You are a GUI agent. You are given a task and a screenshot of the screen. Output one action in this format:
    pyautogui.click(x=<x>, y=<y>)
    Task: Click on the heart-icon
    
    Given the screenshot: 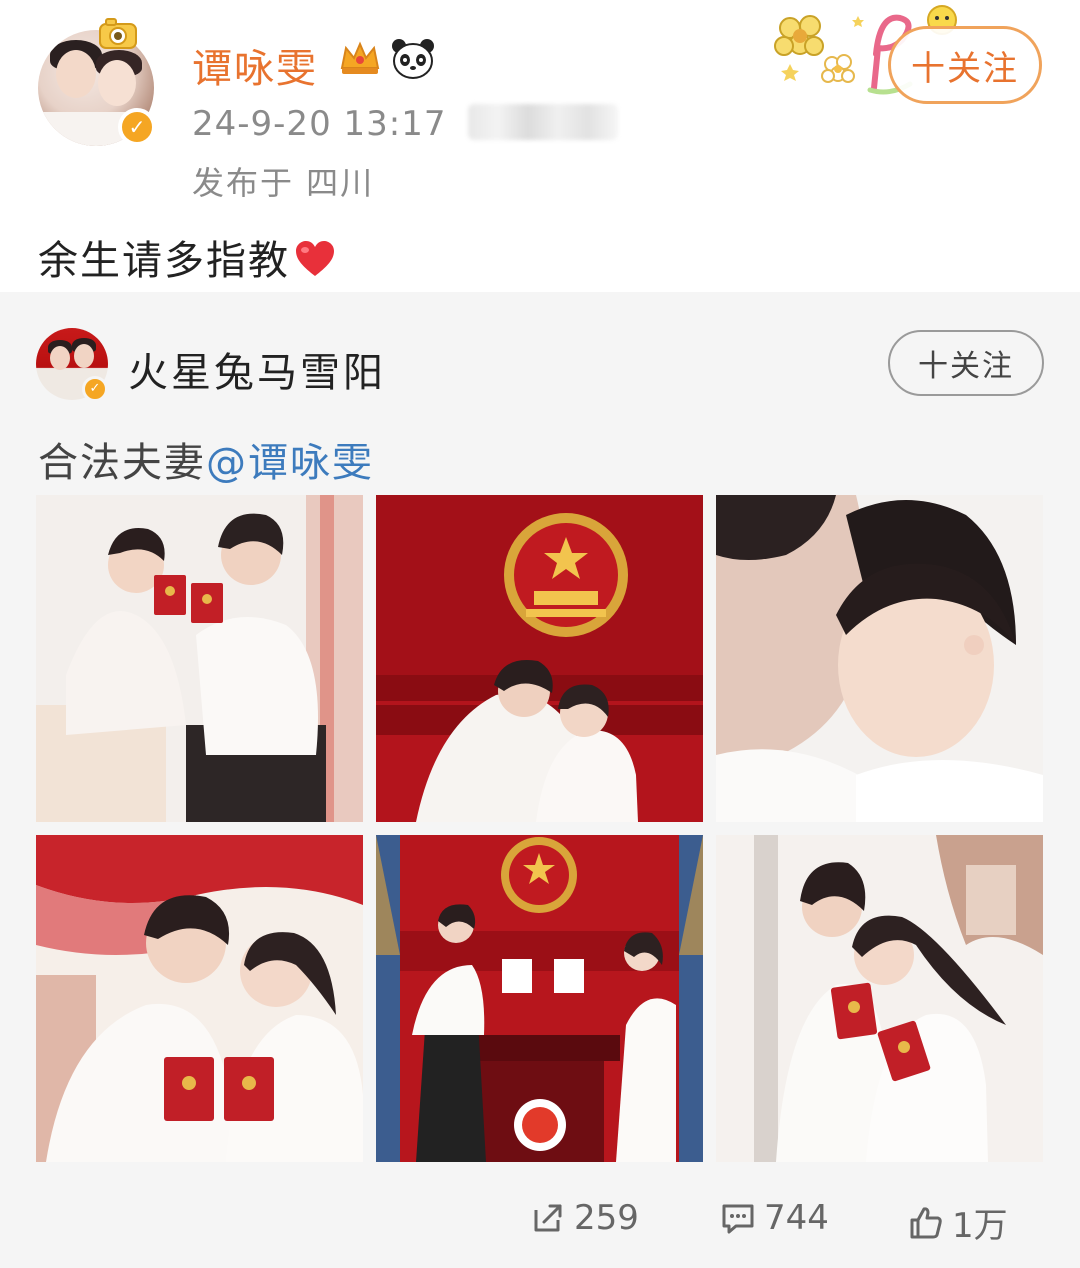 What is the action you would take?
    pyautogui.click(x=315, y=258)
    